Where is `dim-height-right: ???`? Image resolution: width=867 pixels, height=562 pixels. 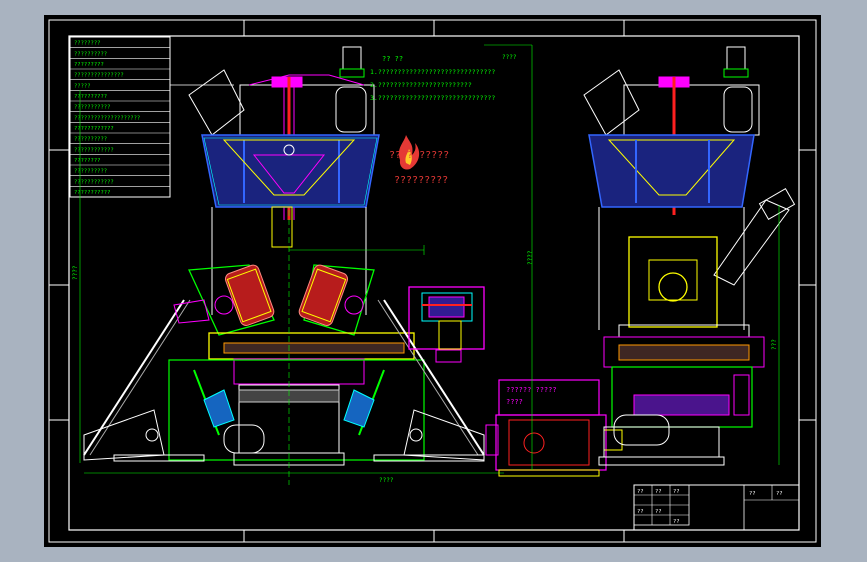 dim-height-right: ??? is located at coordinates (774, 344).